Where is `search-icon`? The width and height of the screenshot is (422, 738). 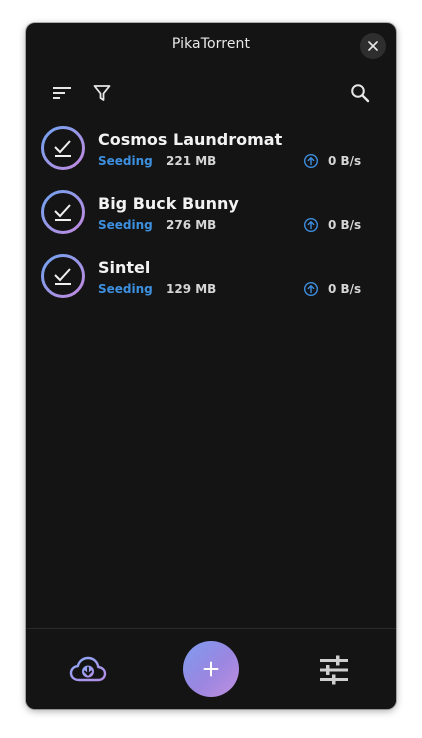 search-icon is located at coordinates (360, 93).